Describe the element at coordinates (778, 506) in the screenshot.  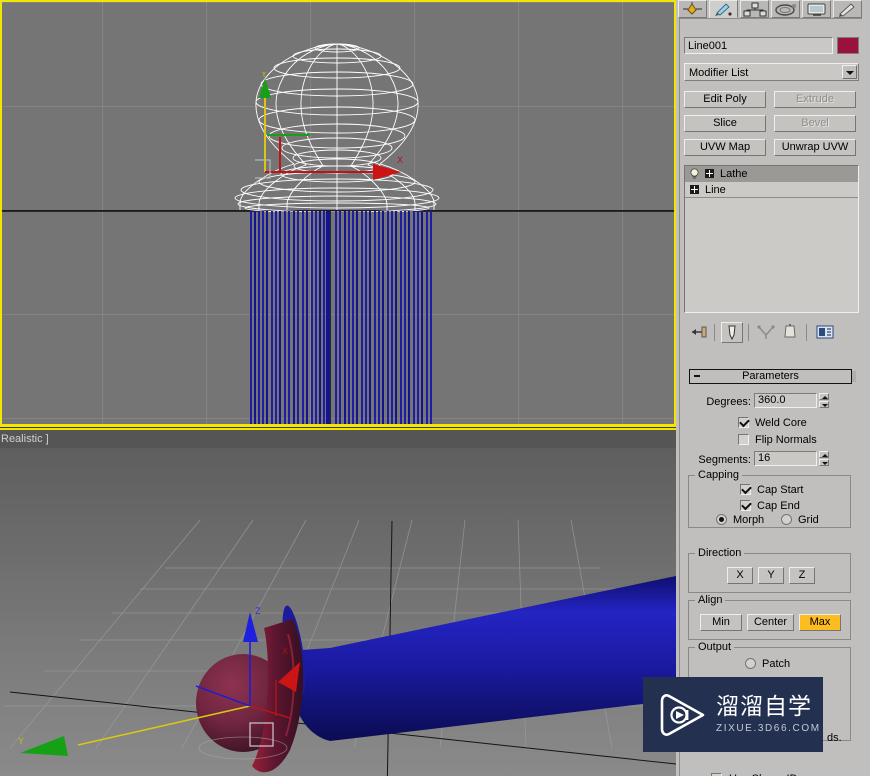
I see `cap-end-label: Cap End` at that location.